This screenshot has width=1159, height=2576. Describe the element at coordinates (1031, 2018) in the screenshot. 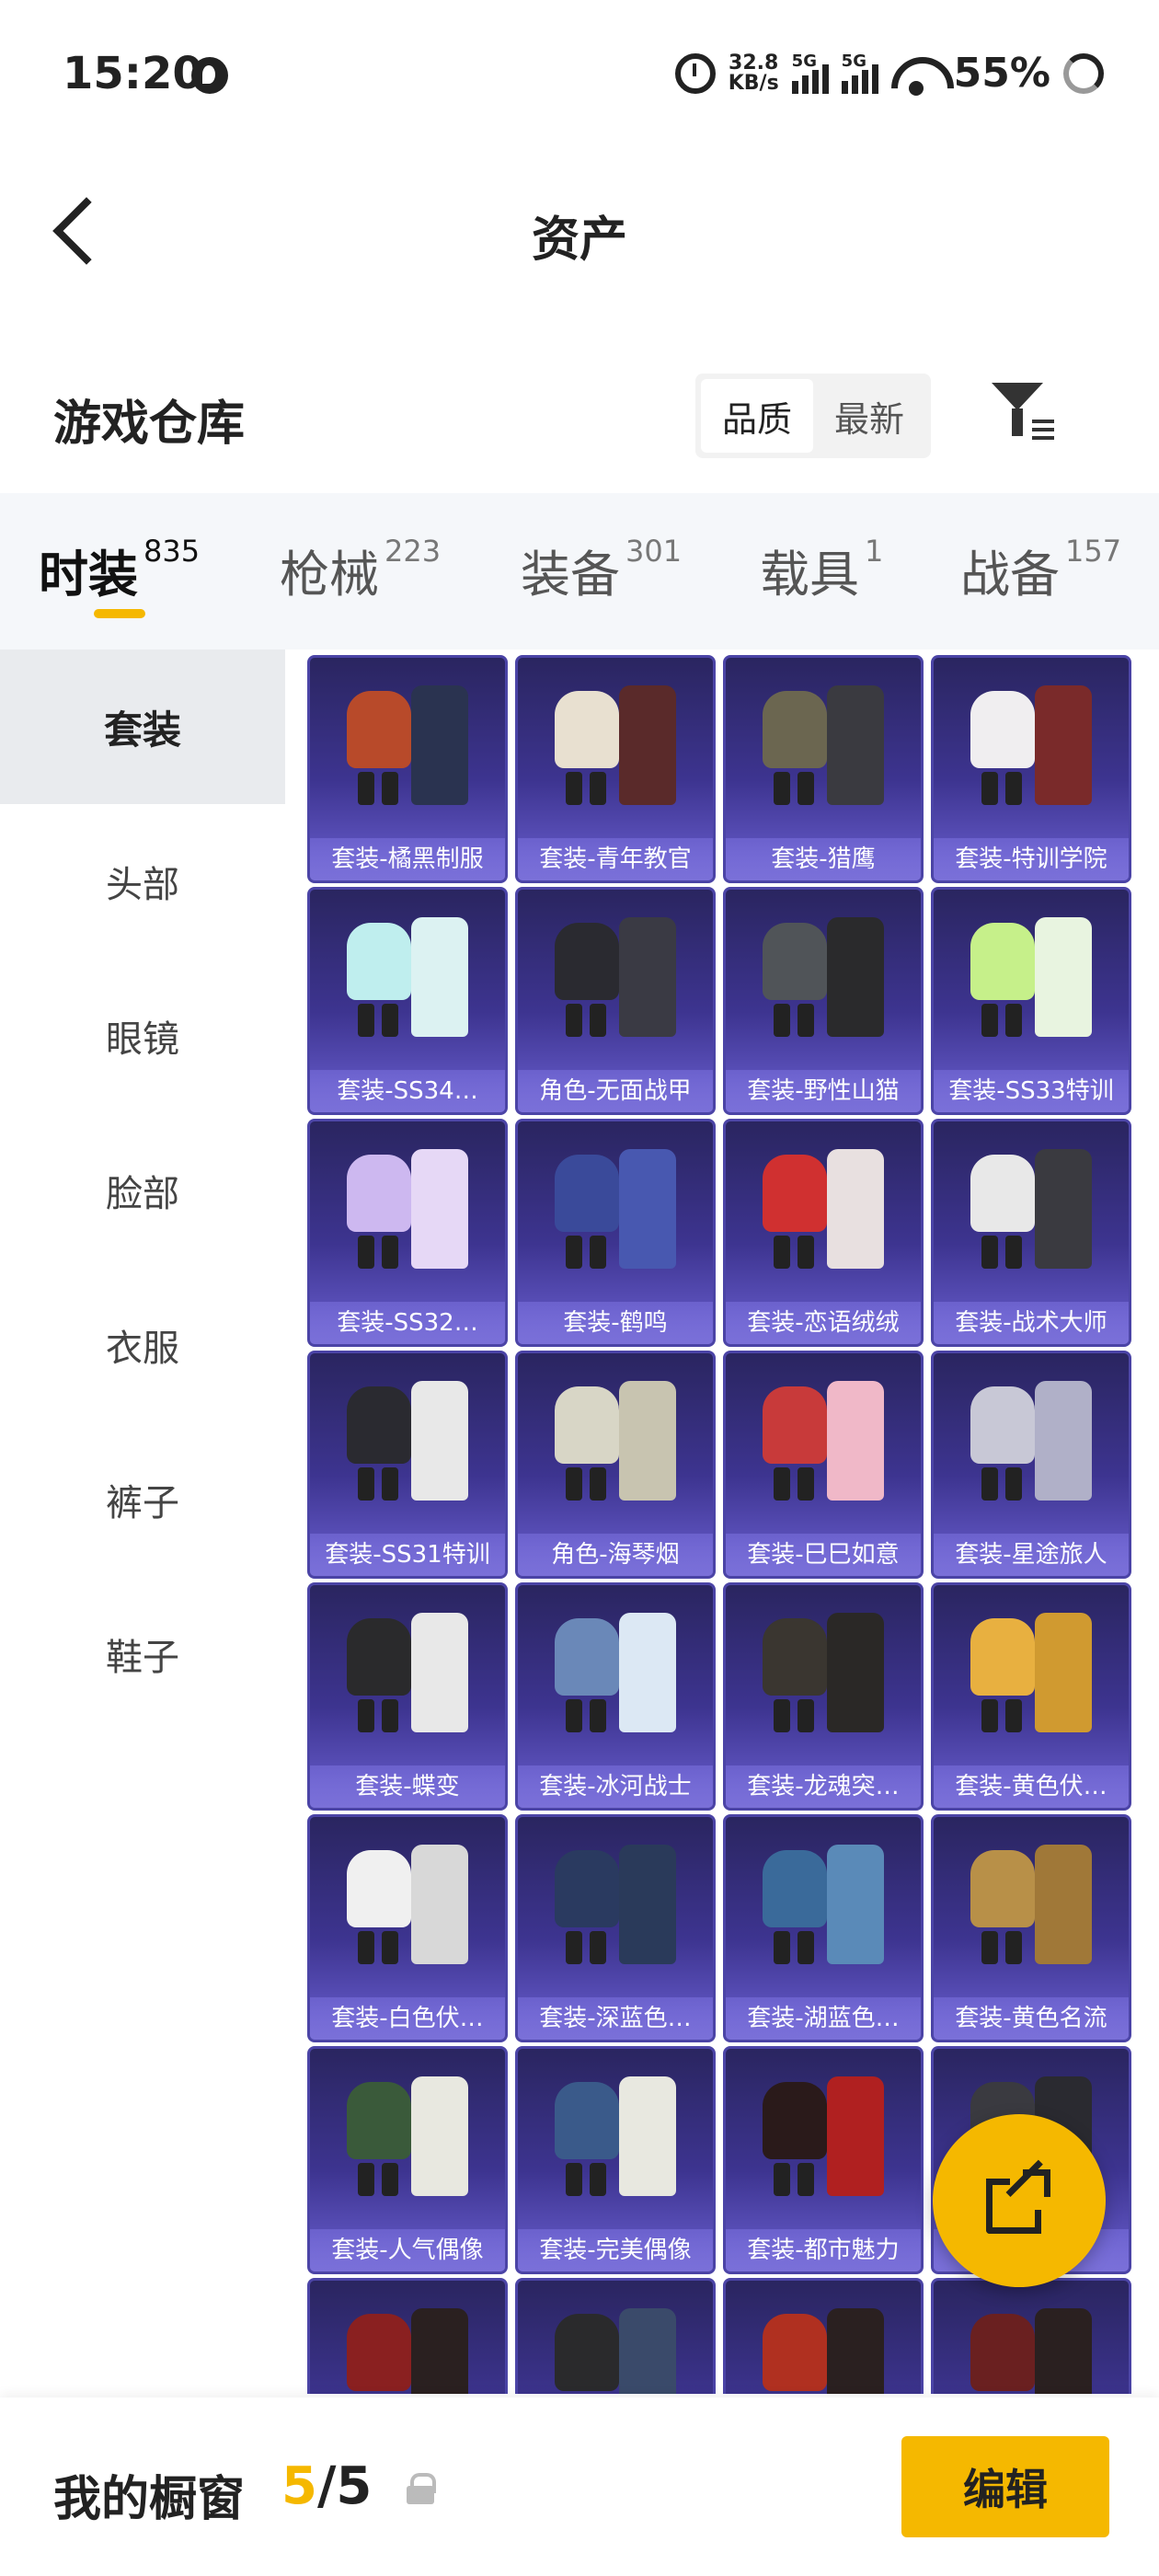

I see `item-label: 套装-黄色名流` at that location.